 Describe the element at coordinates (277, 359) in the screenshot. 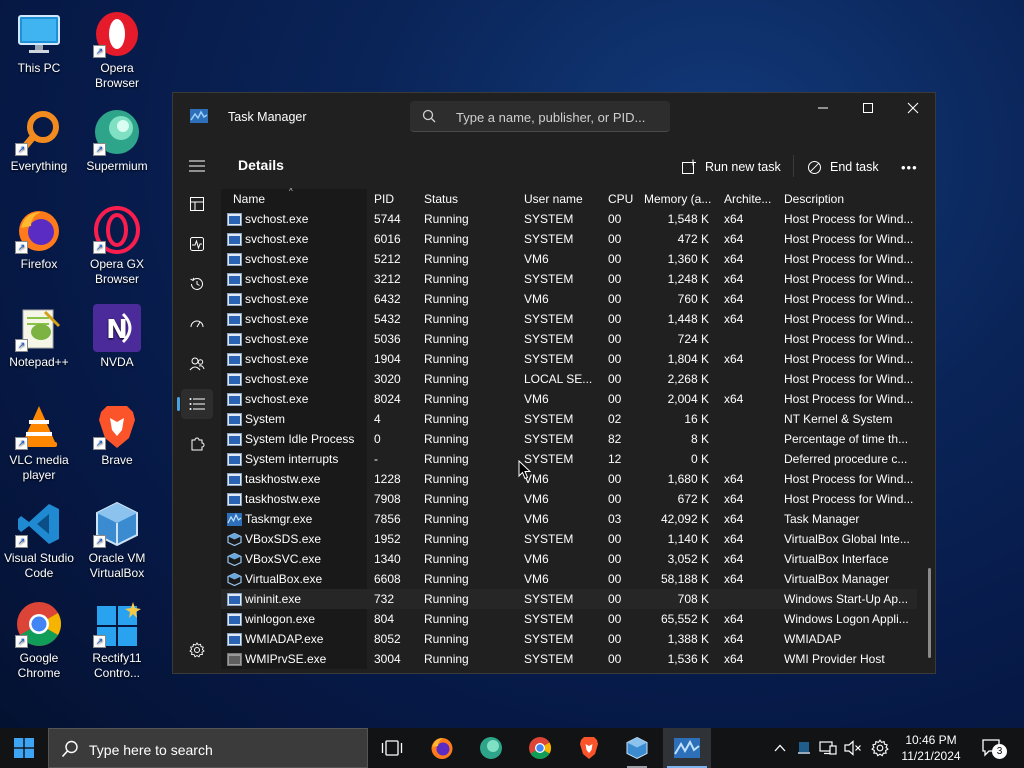

I see `process-name: svchost.exe` at that location.